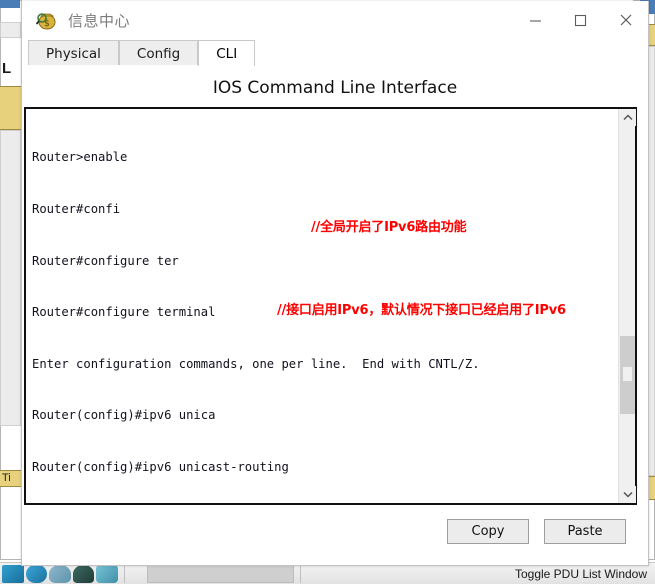 This screenshot has height=584, width=655. Describe the element at coordinates (627, 375) in the screenshot. I see `scrollbar-thumb` at that location.